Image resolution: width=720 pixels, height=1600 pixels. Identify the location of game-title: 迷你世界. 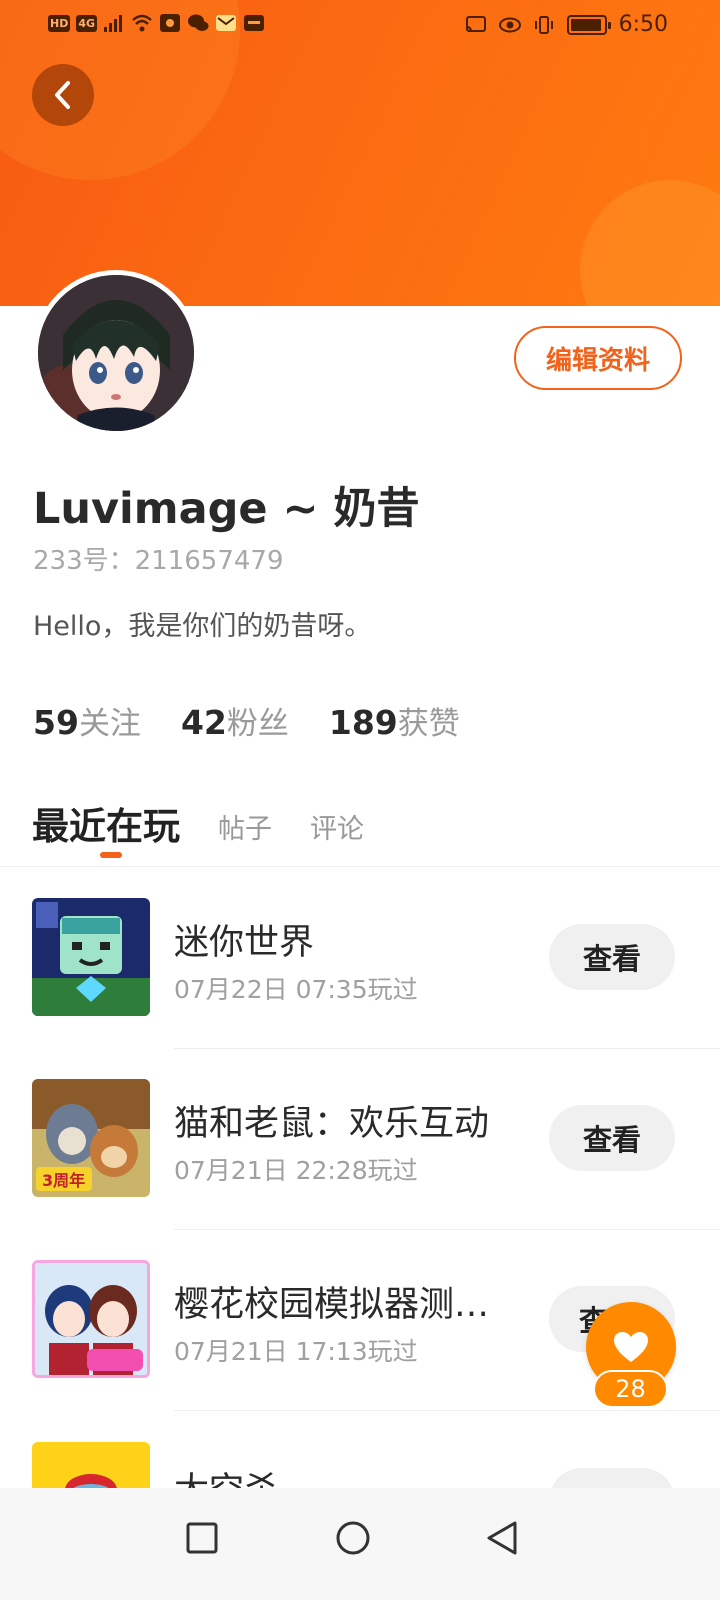
(244, 943).